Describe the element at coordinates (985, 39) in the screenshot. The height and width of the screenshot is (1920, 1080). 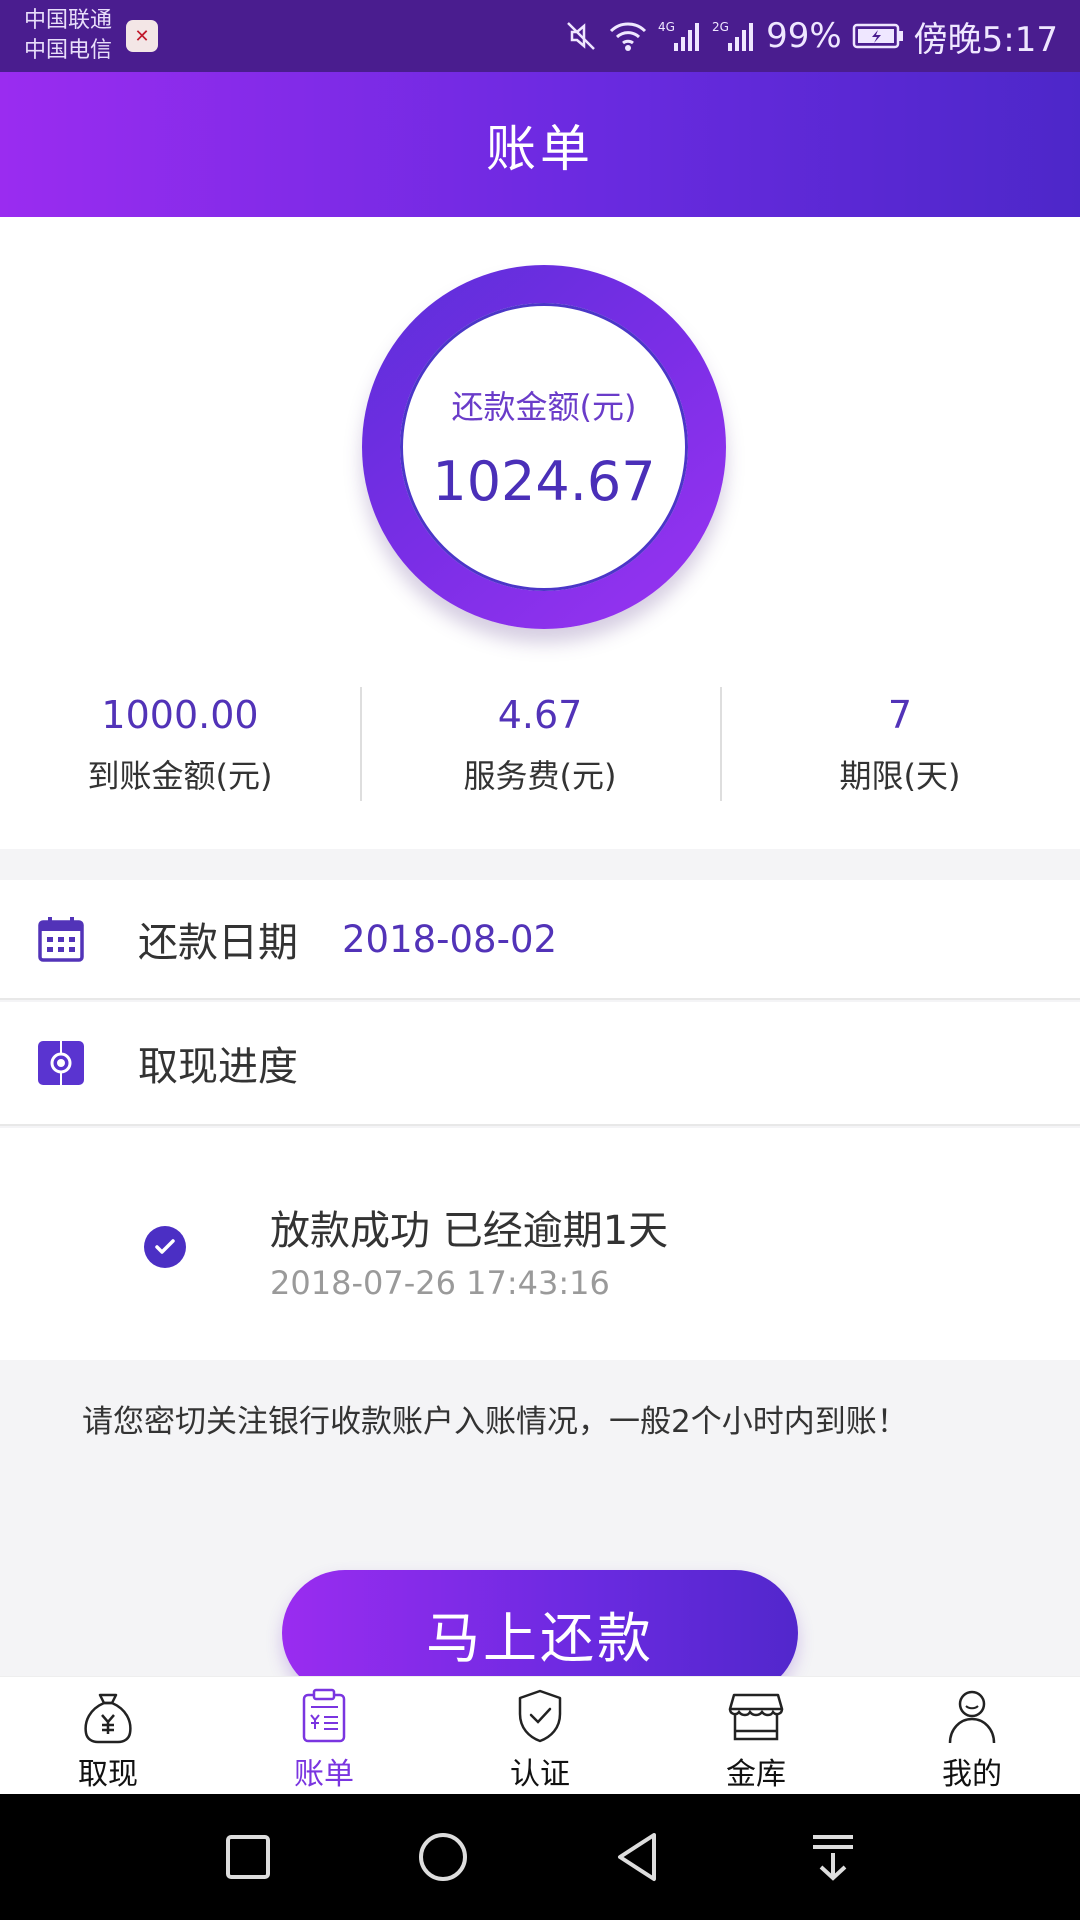
I see `clock: 傍晚5:17` at that location.